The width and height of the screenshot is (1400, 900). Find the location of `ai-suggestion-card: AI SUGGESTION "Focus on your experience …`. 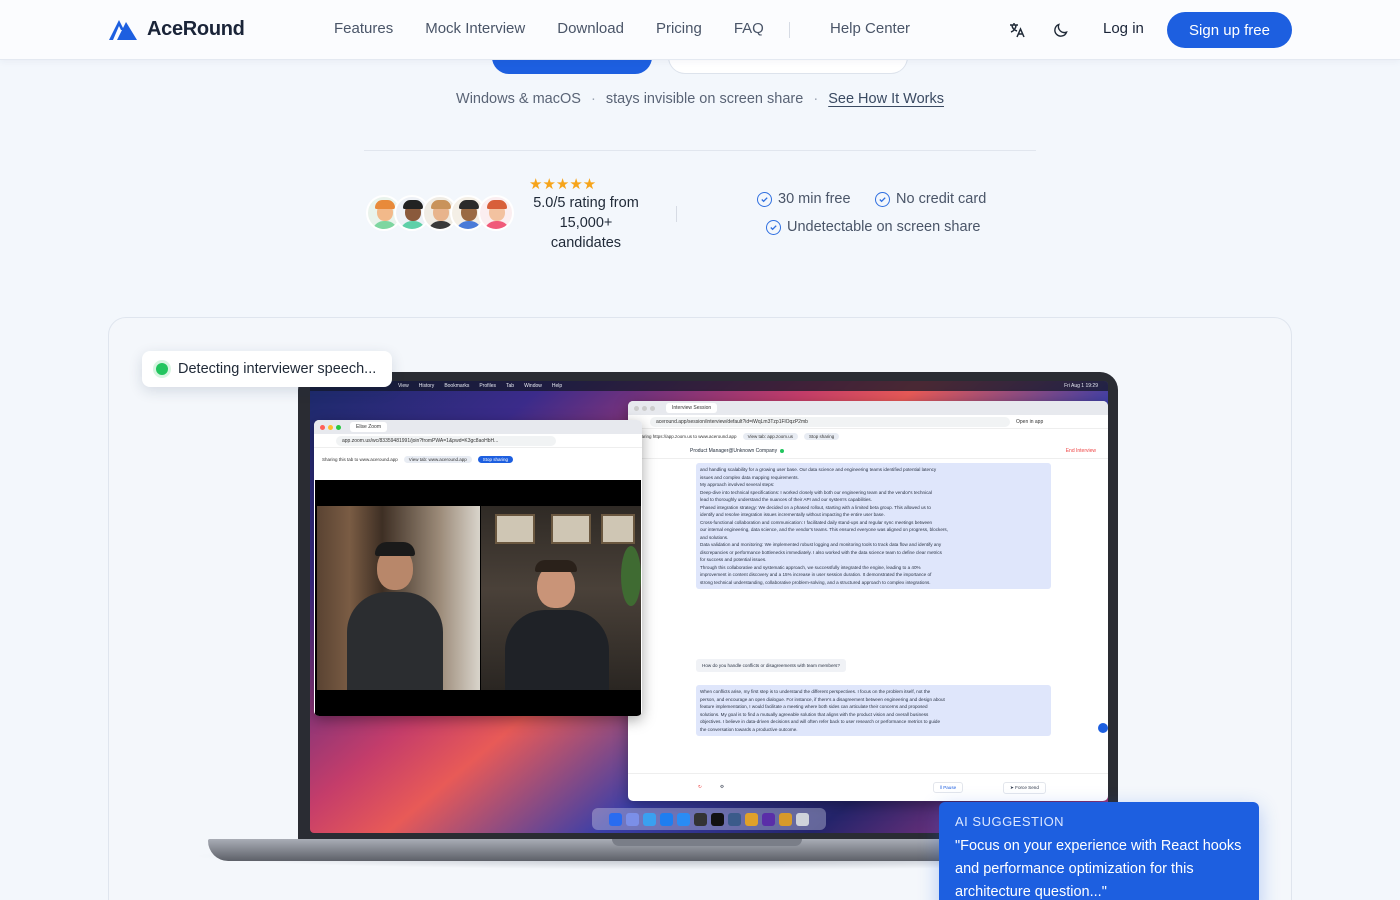

ai-suggestion-card: AI SUGGESTION "Focus on your experience … is located at coordinates (1099, 851).